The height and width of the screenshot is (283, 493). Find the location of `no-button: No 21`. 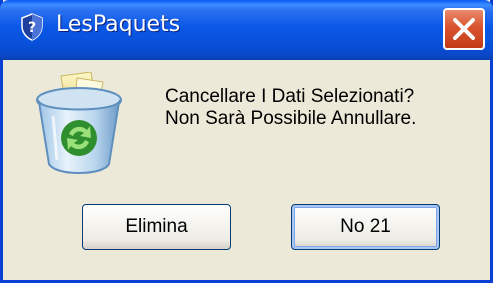

no-button: No 21 is located at coordinates (365, 227).